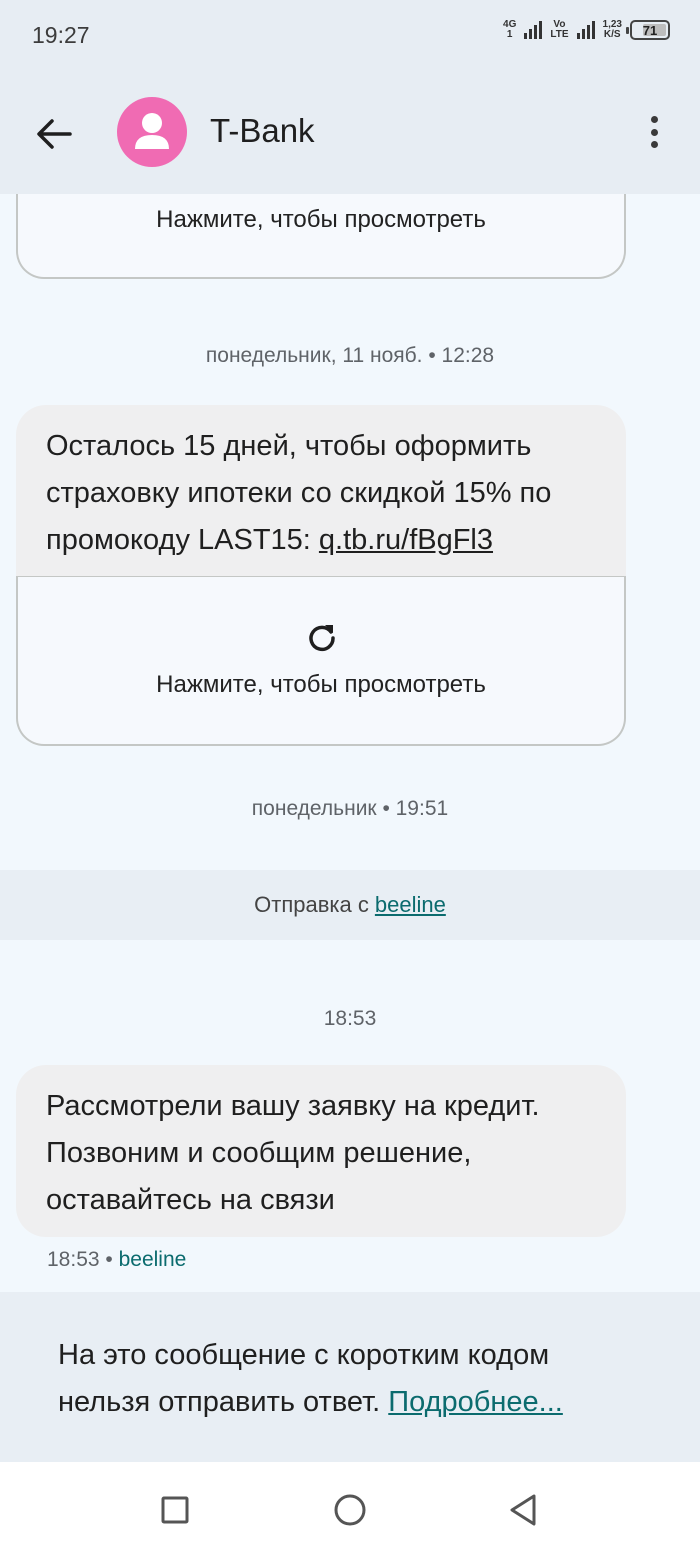 The height and width of the screenshot is (1556, 700). I want to click on battery-level: 71, so click(650, 30).